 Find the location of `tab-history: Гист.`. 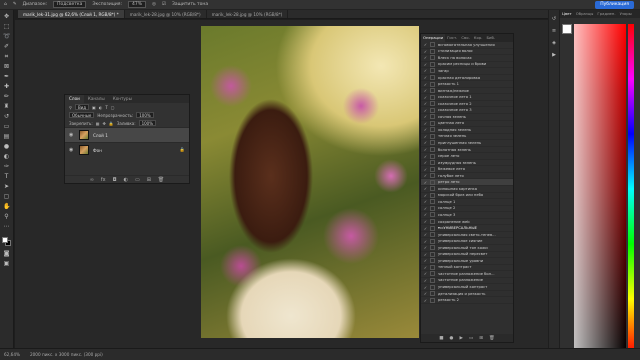

tab-history: Гист. is located at coordinates (452, 38).